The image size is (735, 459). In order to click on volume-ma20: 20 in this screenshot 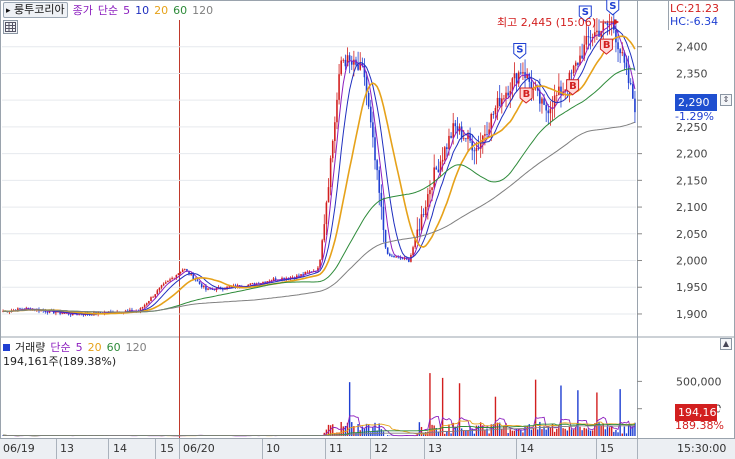, I will do `click(95, 347)`.